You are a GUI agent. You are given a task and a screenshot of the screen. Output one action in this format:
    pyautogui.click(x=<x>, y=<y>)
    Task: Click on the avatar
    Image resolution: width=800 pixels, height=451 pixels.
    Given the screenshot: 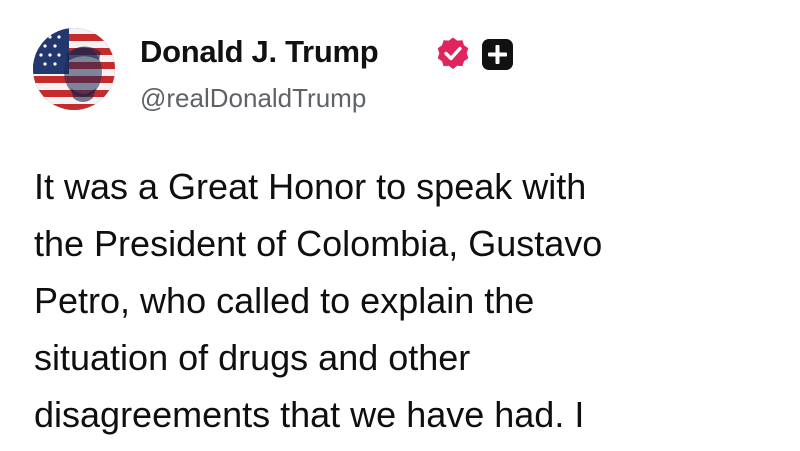 What is the action you would take?
    pyautogui.click(x=74, y=69)
    